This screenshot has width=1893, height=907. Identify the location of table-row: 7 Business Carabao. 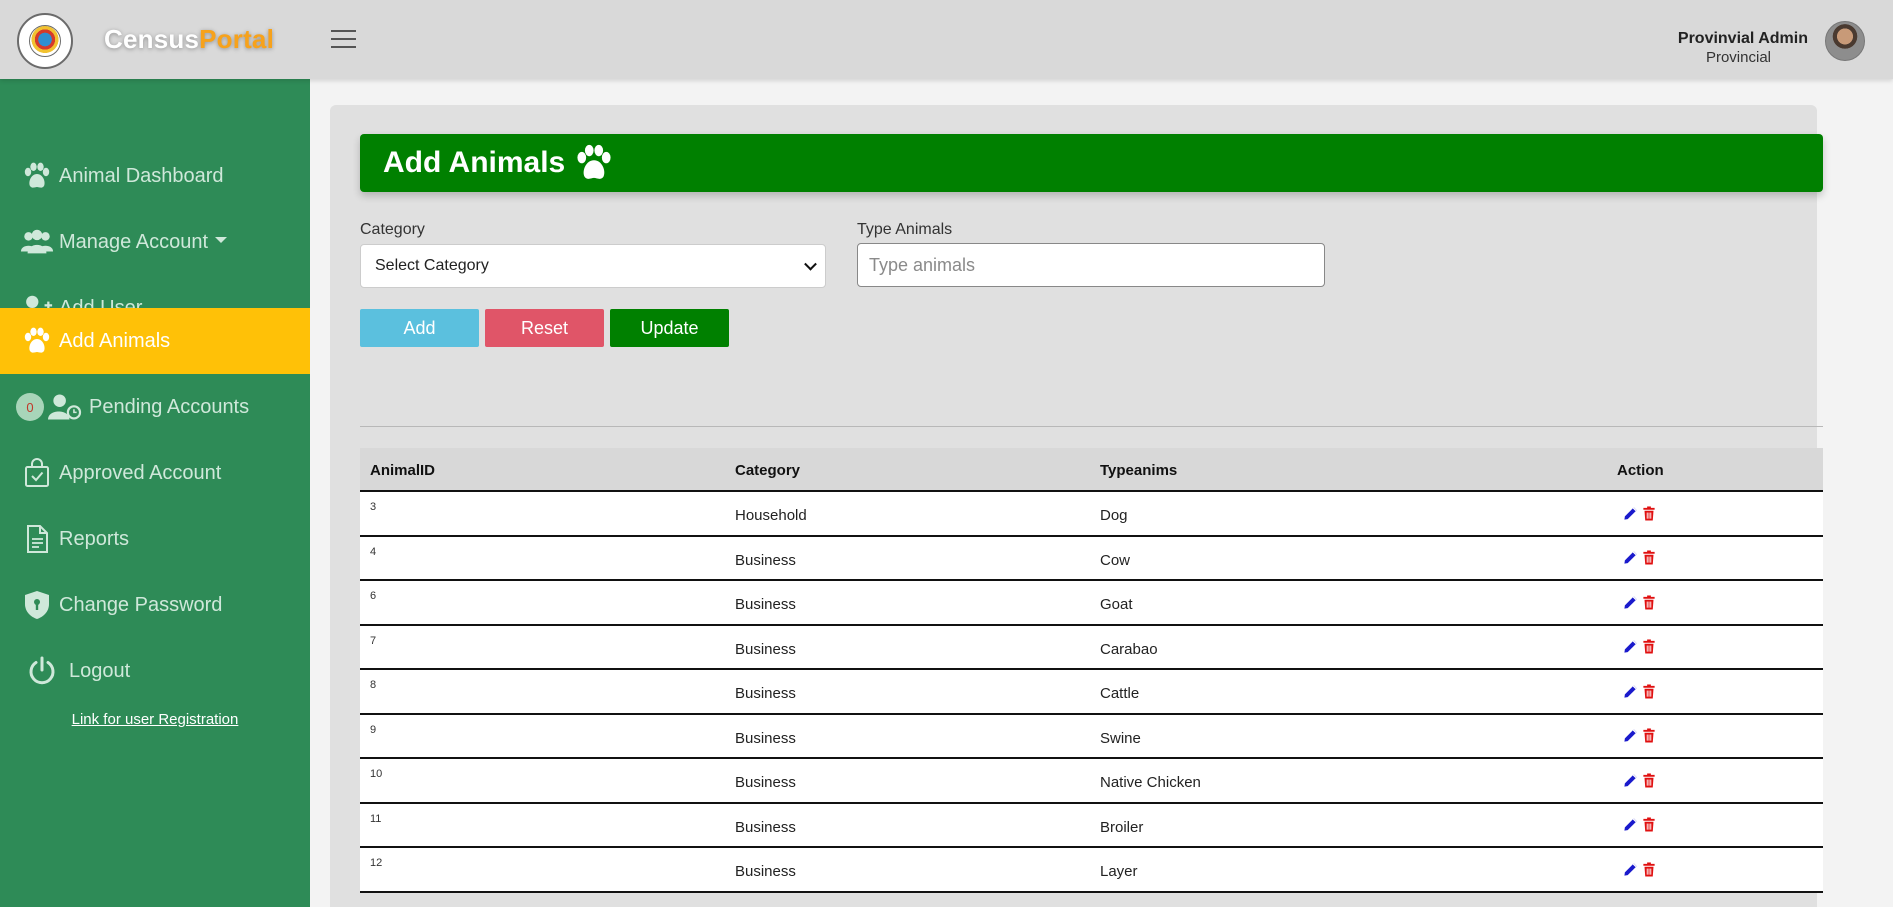
(1091, 647).